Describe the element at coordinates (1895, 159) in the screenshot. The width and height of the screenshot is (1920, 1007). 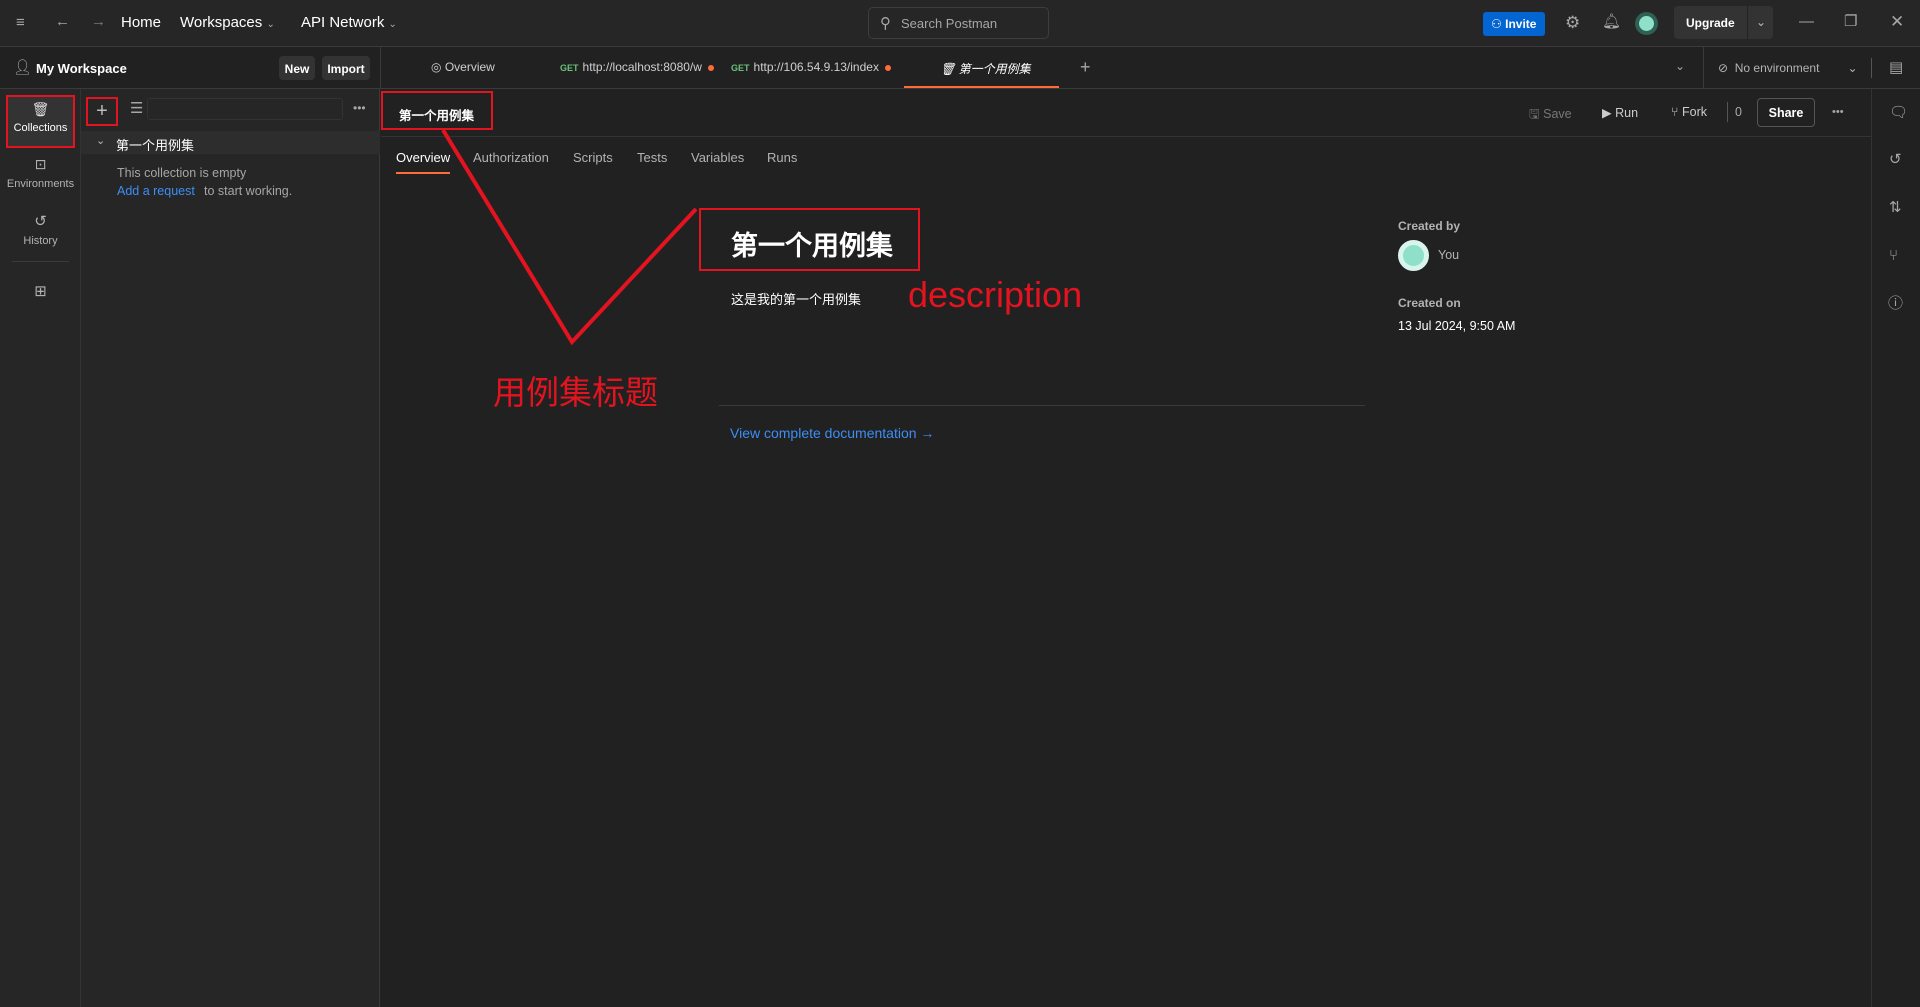
I see `changelog-icon: ↺` at that location.